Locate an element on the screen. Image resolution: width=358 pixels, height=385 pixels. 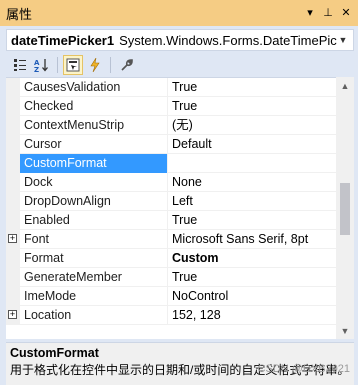
property-pages-icon is located at coordinates (126, 65).